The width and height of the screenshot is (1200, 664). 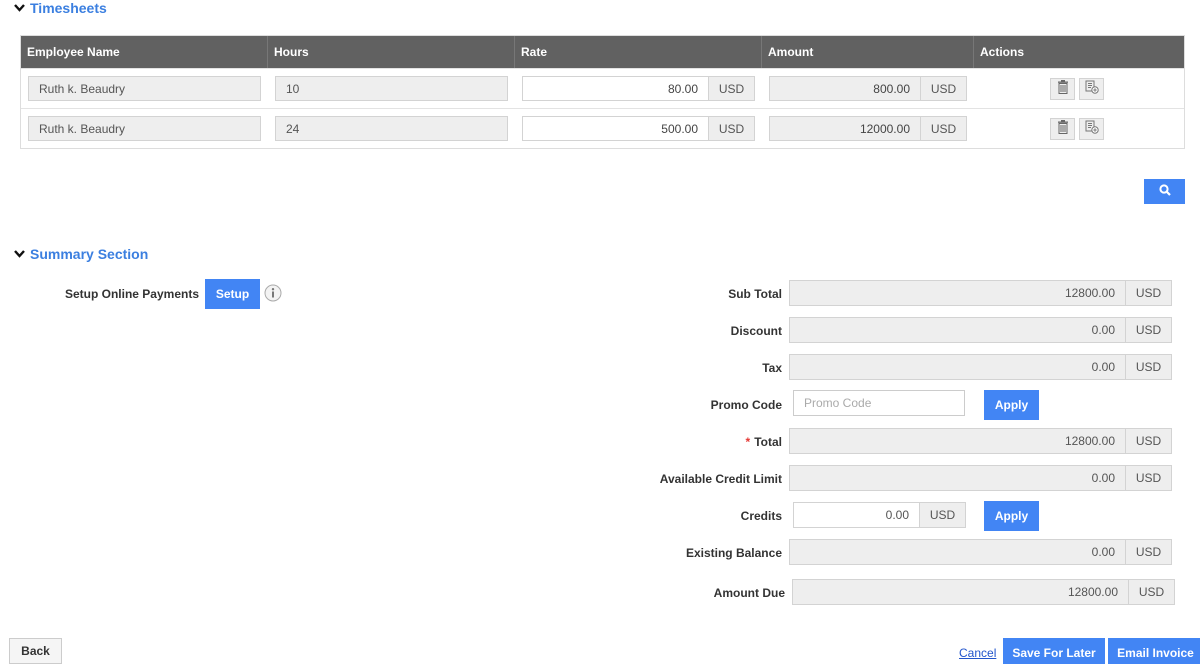 What do you see at coordinates (615, 128) in the screenshot?
I see `rate-value: 500.00` at bounding box center [615, 128].